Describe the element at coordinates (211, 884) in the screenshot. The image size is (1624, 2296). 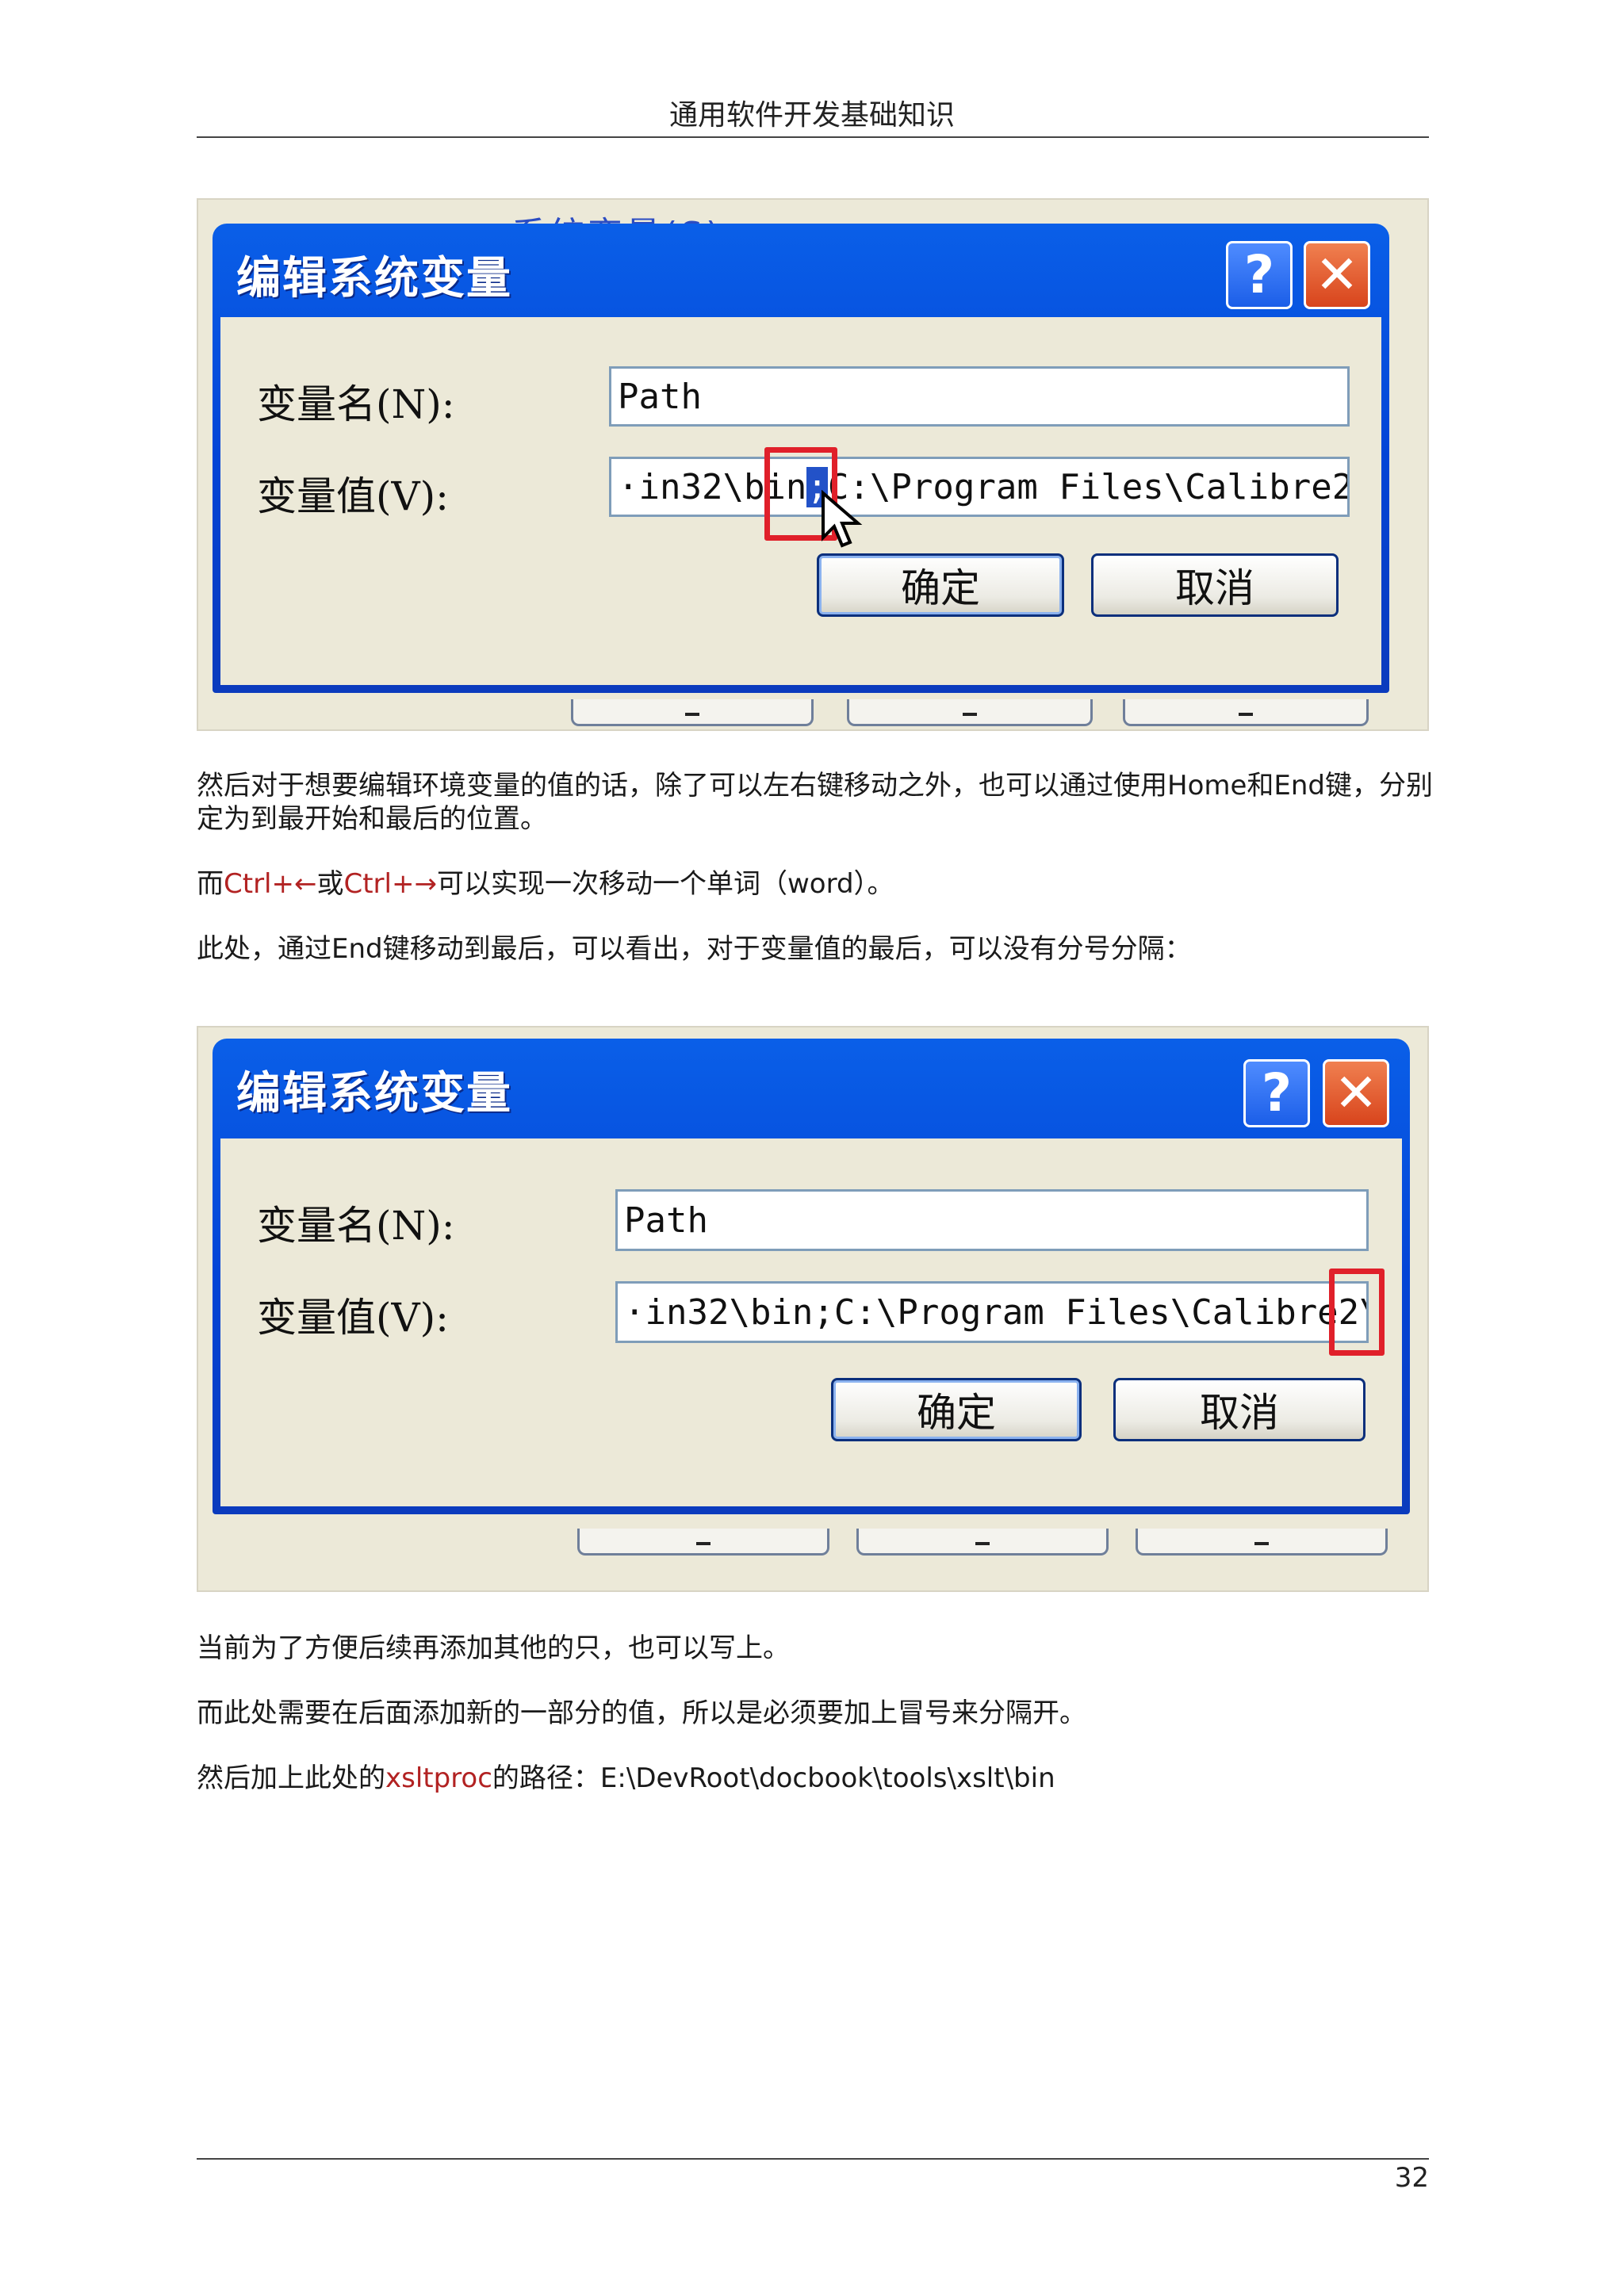
I see `paragraph-2-text: 而` at that location.